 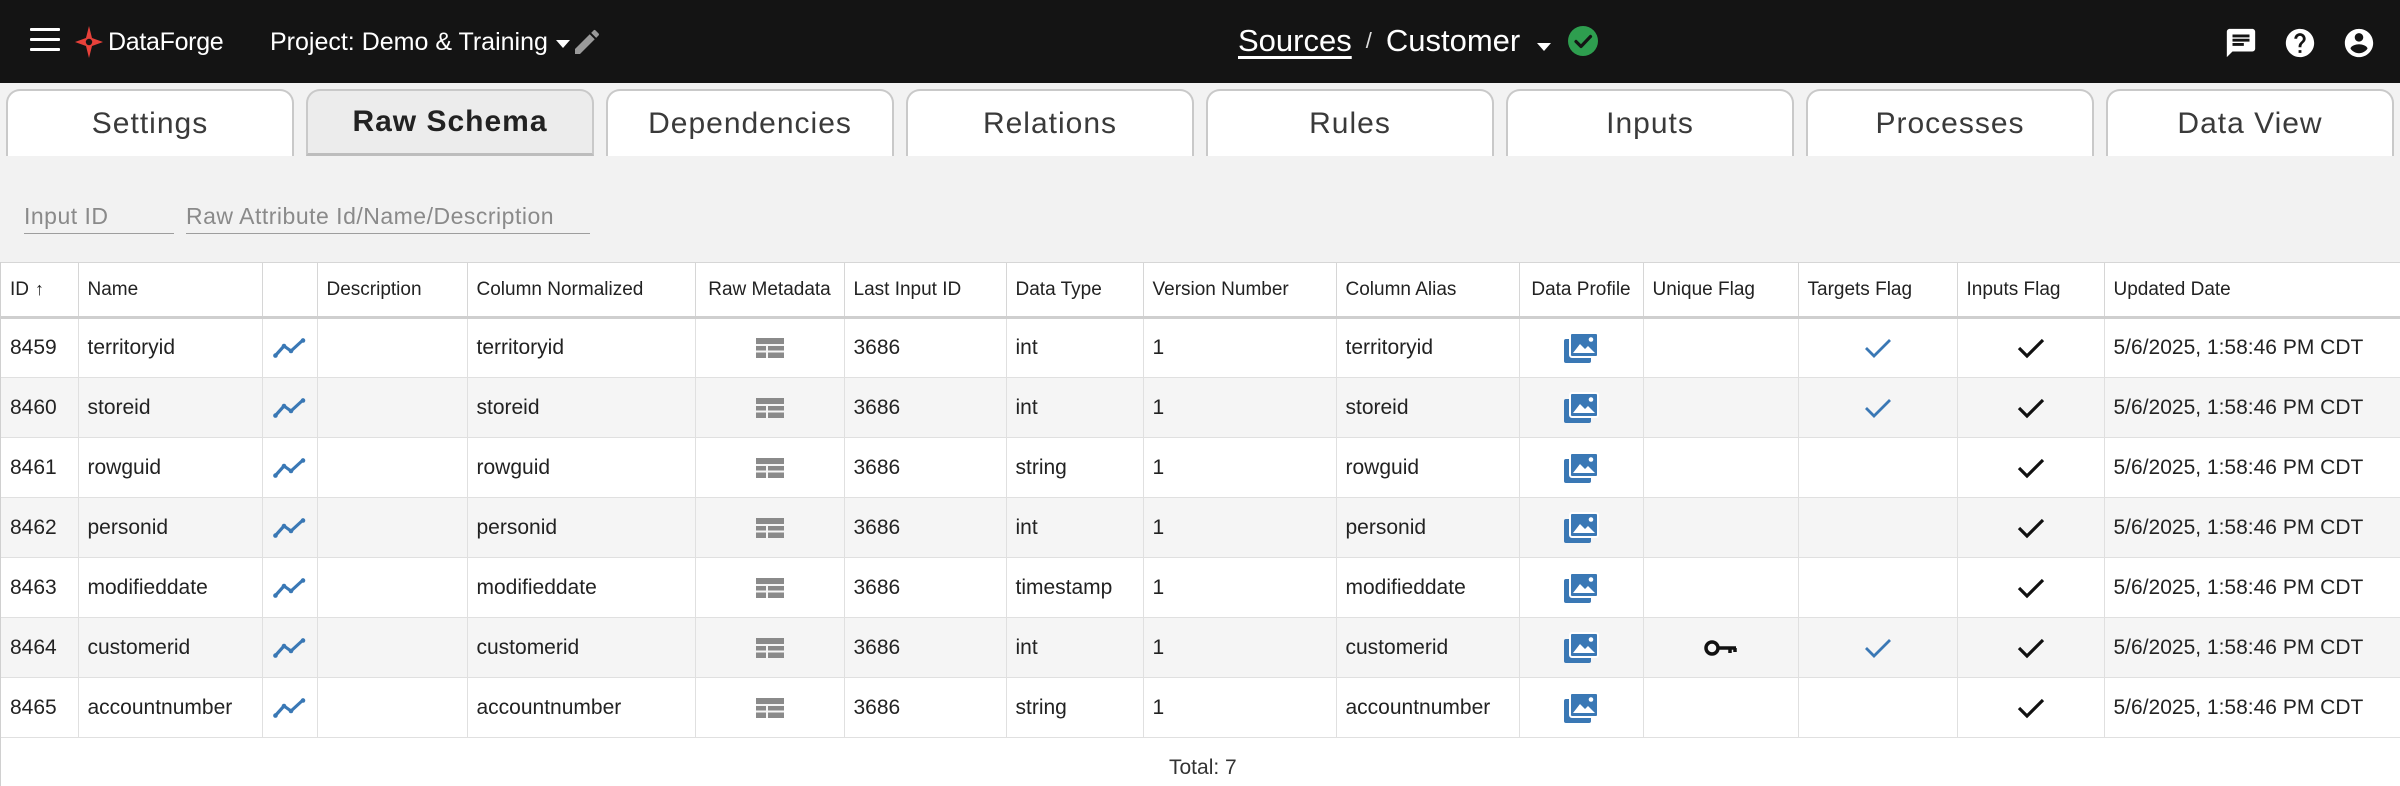 I want to click on cell-description, so click(x=392, y=467).